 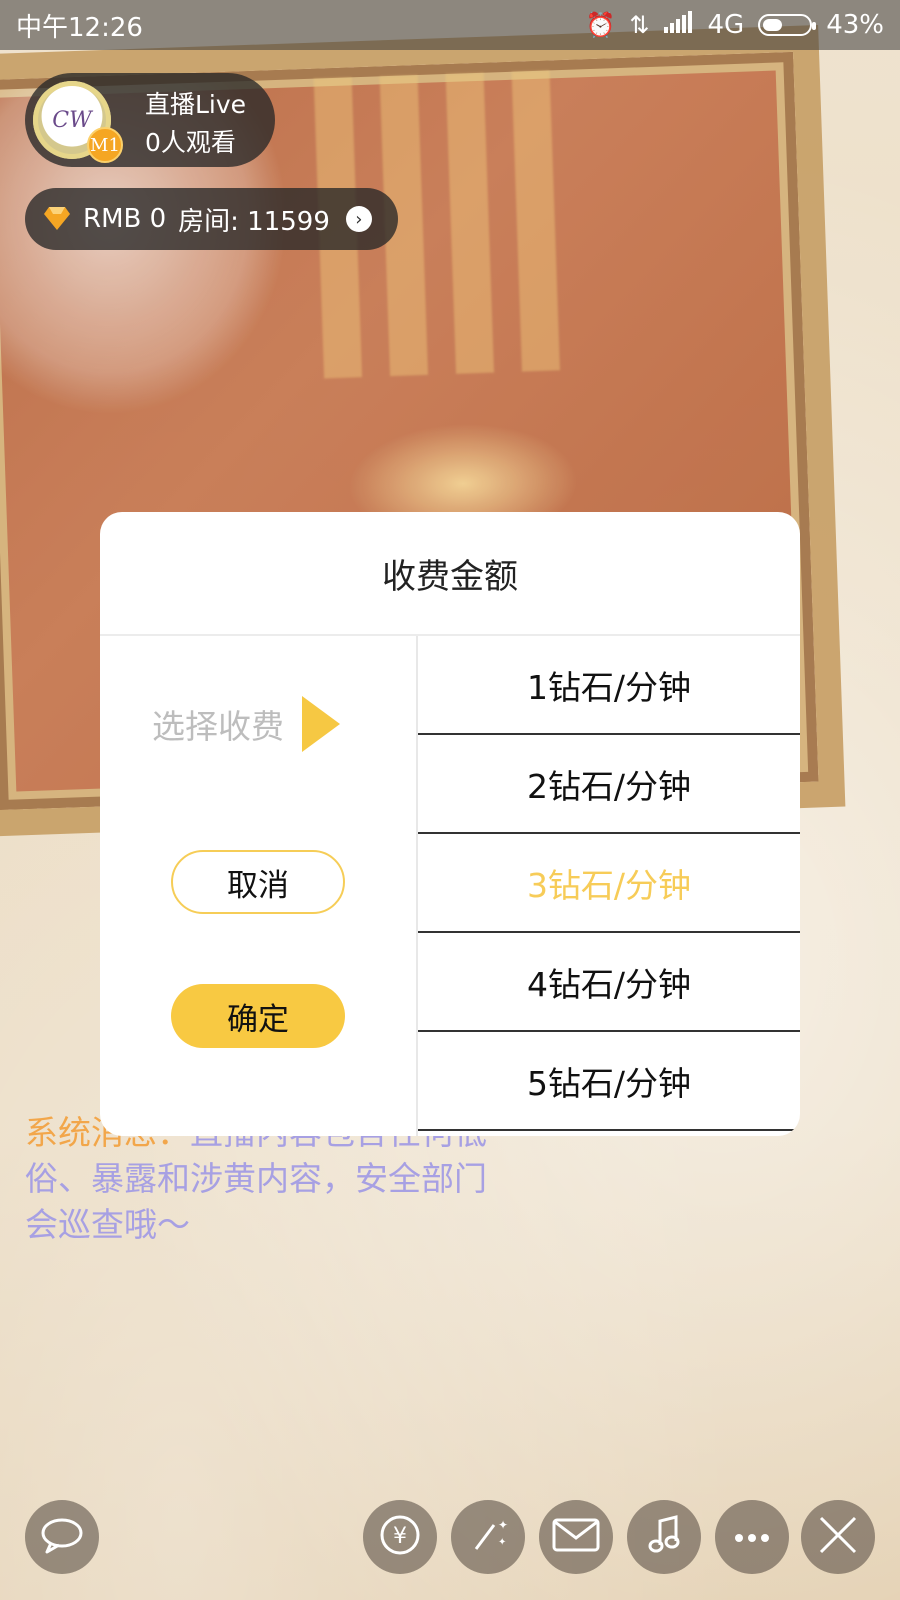 What do you see at coordinates (609, 982) in the screenshot?
I see `fee-option: 4钻石/分钟` at bounding box center [609, 982].